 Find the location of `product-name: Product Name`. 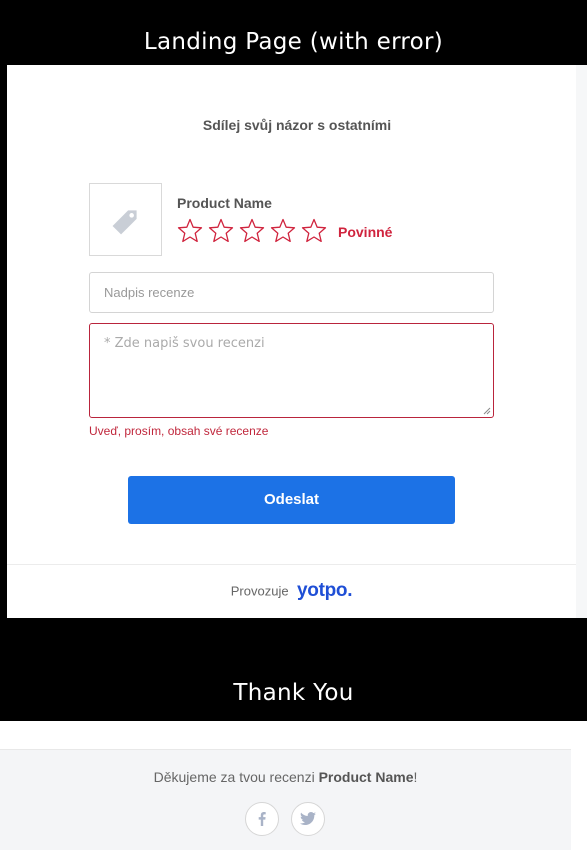

product-name: Product Name is located at coordinates (224, 203).